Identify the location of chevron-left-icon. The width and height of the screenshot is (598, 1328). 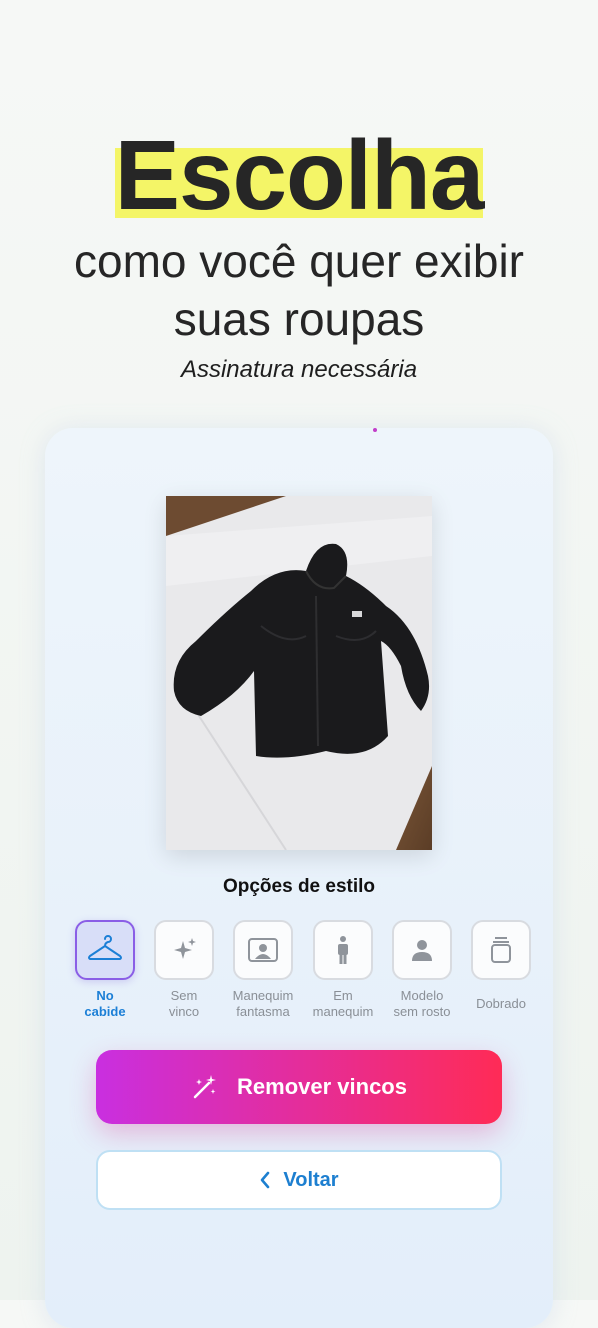
(265, 1180).